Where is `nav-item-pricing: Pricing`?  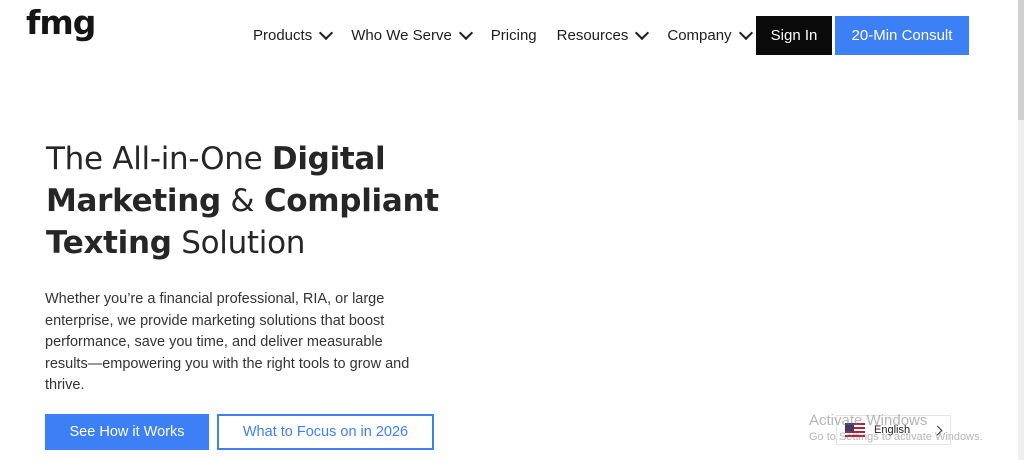 nav-item-pricing: Pricing is located at coordinates (514, 35).